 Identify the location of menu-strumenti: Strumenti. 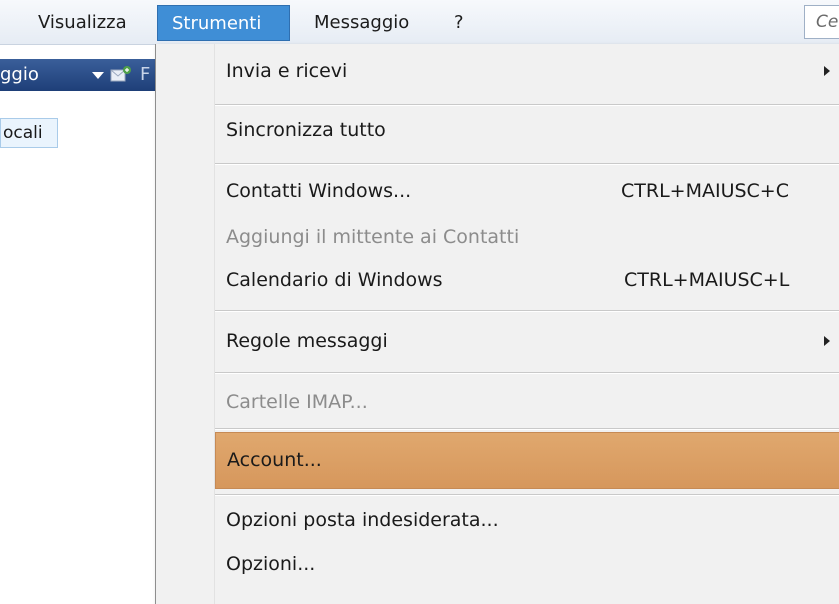
(223, 23).